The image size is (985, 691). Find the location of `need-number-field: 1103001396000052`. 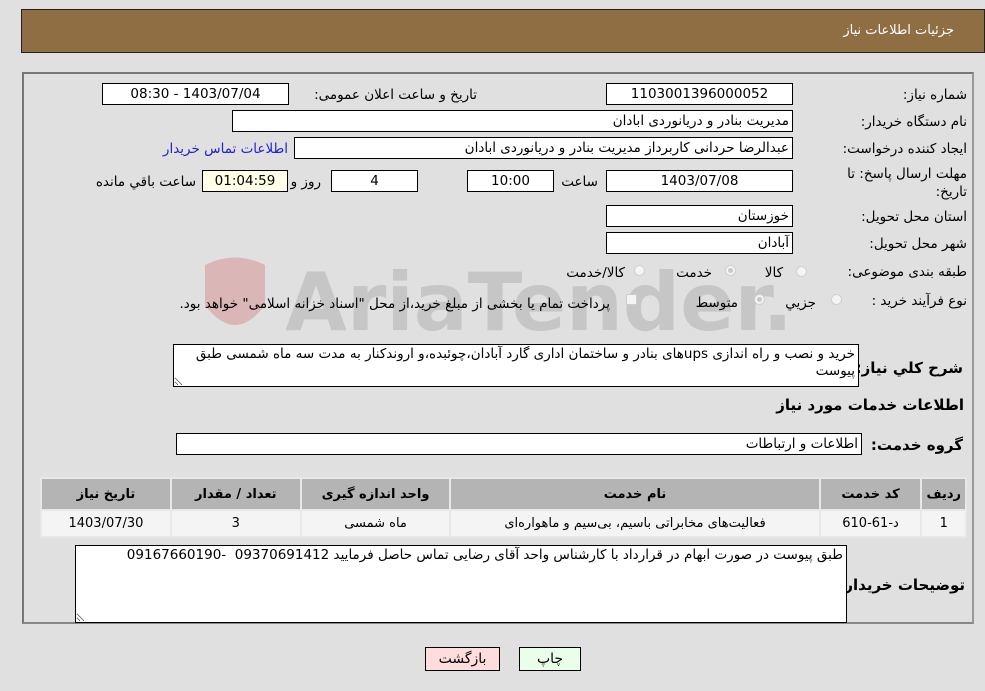

need-number-field: 1103001396000052 is located at coordinates (699, 94).